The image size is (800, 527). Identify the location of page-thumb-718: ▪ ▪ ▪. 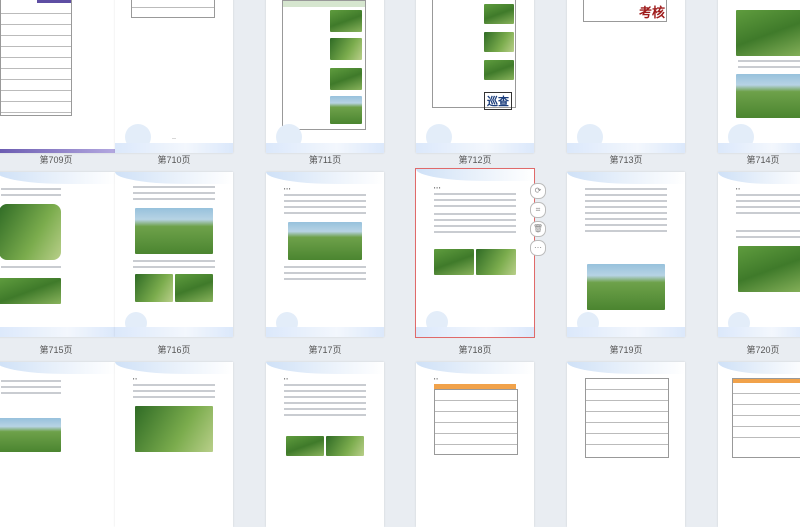
(475, 253).